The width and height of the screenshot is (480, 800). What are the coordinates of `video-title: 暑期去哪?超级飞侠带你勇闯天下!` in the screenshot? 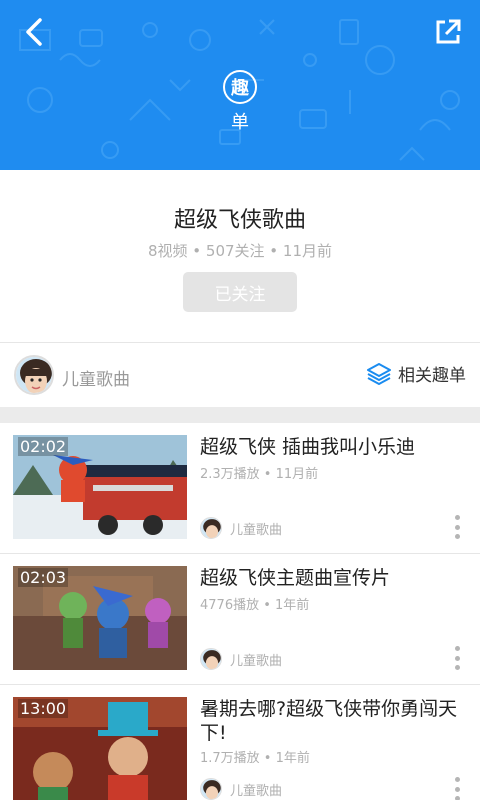 It's located at (335, 721).